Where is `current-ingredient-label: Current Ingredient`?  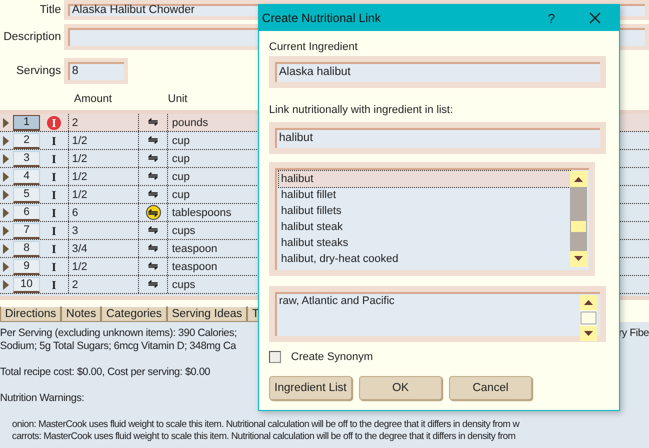
current-ingredient-label: Current Ingredient is located at coordinates (314, 47).